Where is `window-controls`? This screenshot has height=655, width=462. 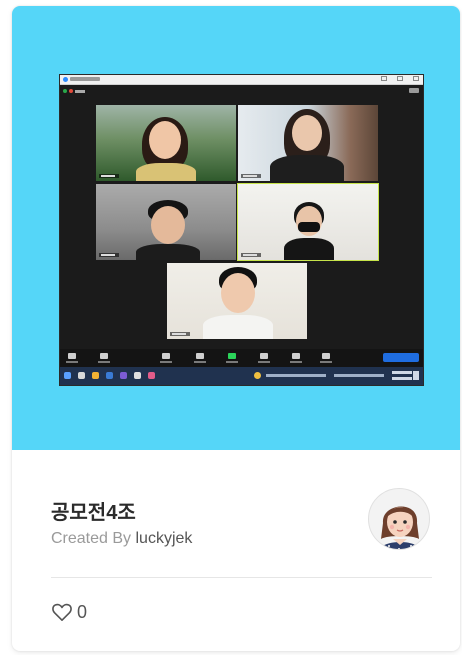 window-controls is located at coordinates (400, 79).